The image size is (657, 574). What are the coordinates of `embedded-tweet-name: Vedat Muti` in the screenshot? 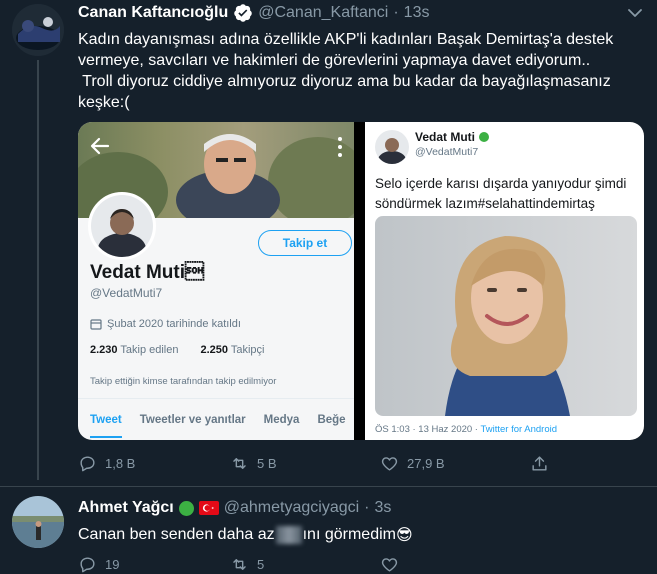 It's located at (445, 137).